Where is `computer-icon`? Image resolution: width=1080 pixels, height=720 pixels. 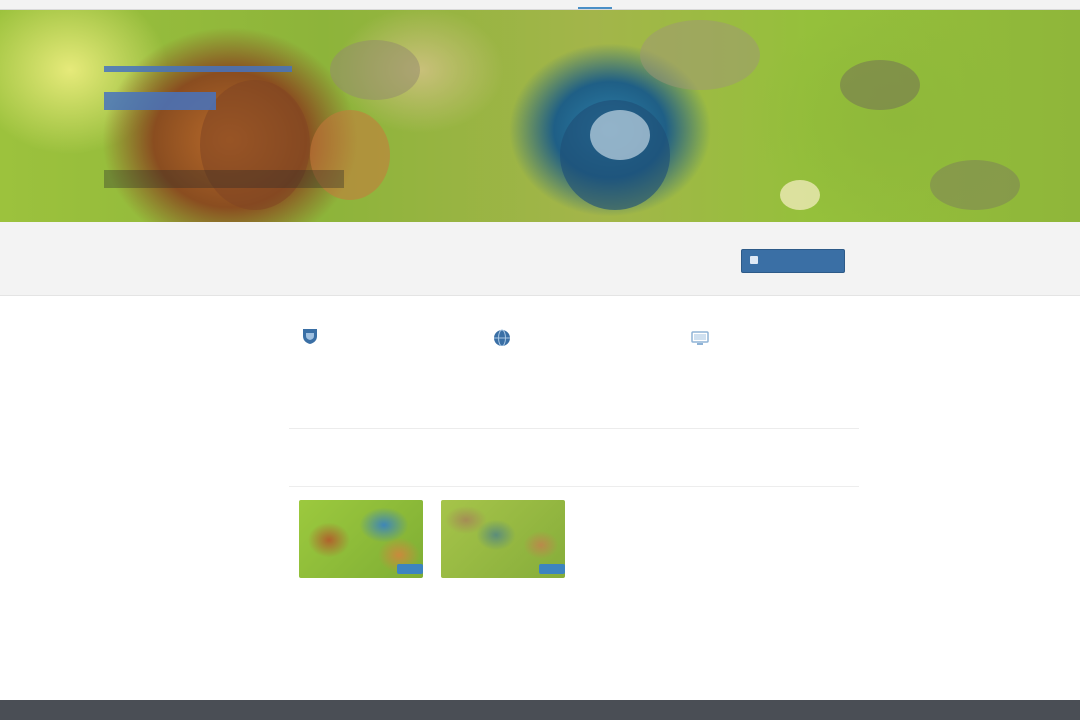 computer-icon is located at coordinates (700, 338).